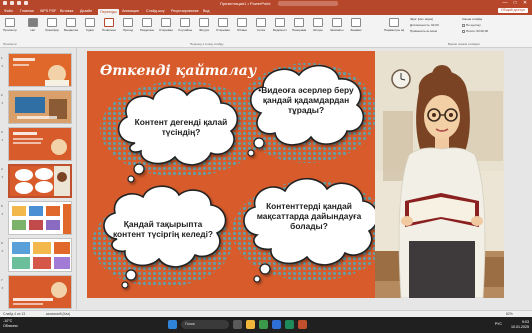 This screenshot has width=532, height=333. Describe the element at coordinates (250, 324) in the screenshot. I see `file-explorer-icon` at that location.